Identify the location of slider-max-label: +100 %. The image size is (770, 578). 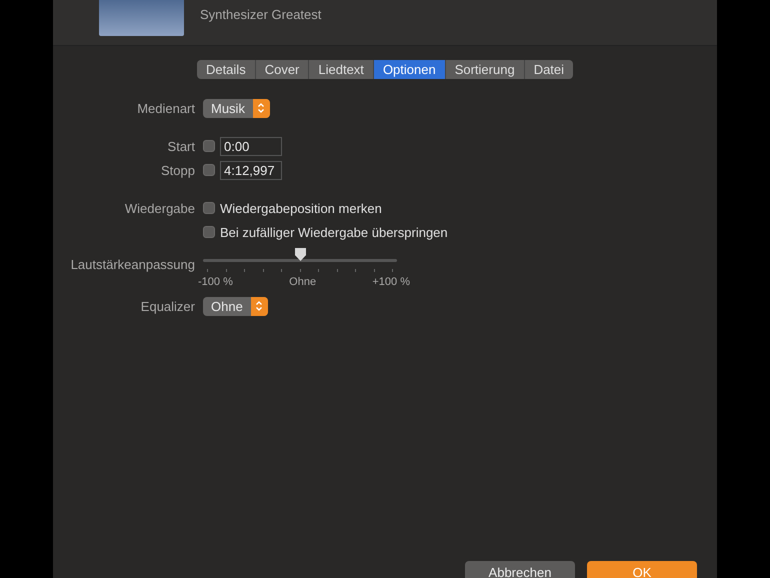
(391, 283).